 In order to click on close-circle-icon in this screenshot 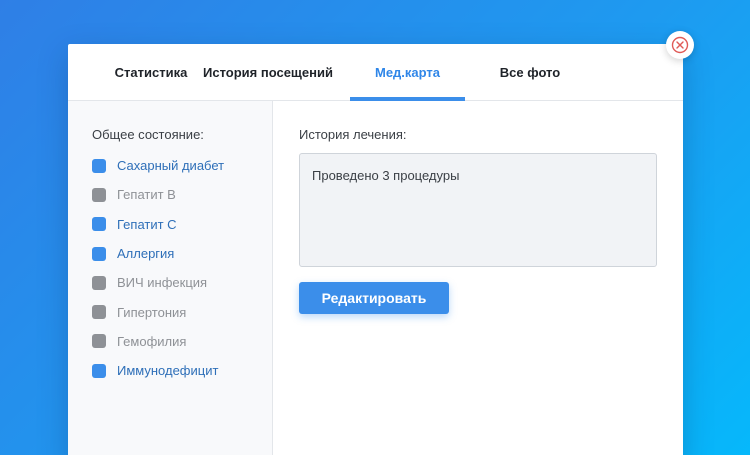, I will do `click(680, 45)`.